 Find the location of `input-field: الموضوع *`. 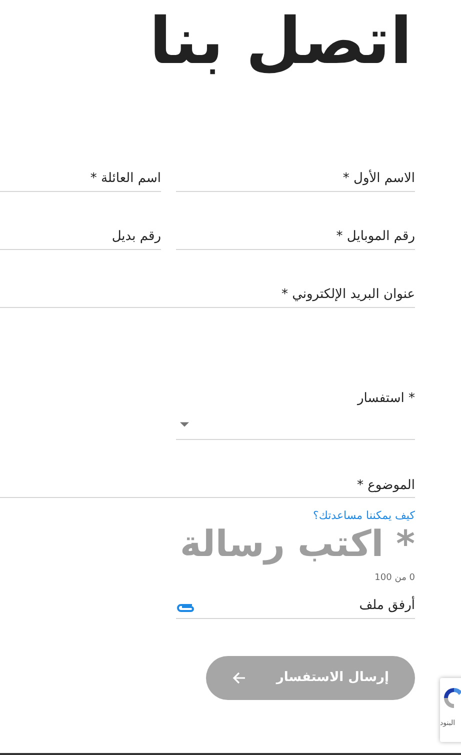

input-field: الموضوع * is located at coordinates (207, 485).